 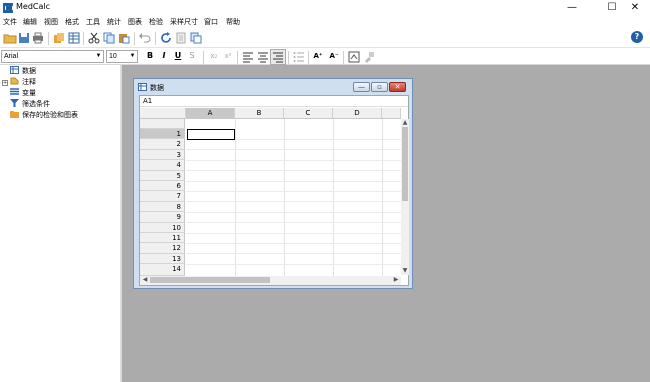 What do you see at coordinates (211, 134) in the screenshot?
I see `active-cell` at bounding box center [211, 134].